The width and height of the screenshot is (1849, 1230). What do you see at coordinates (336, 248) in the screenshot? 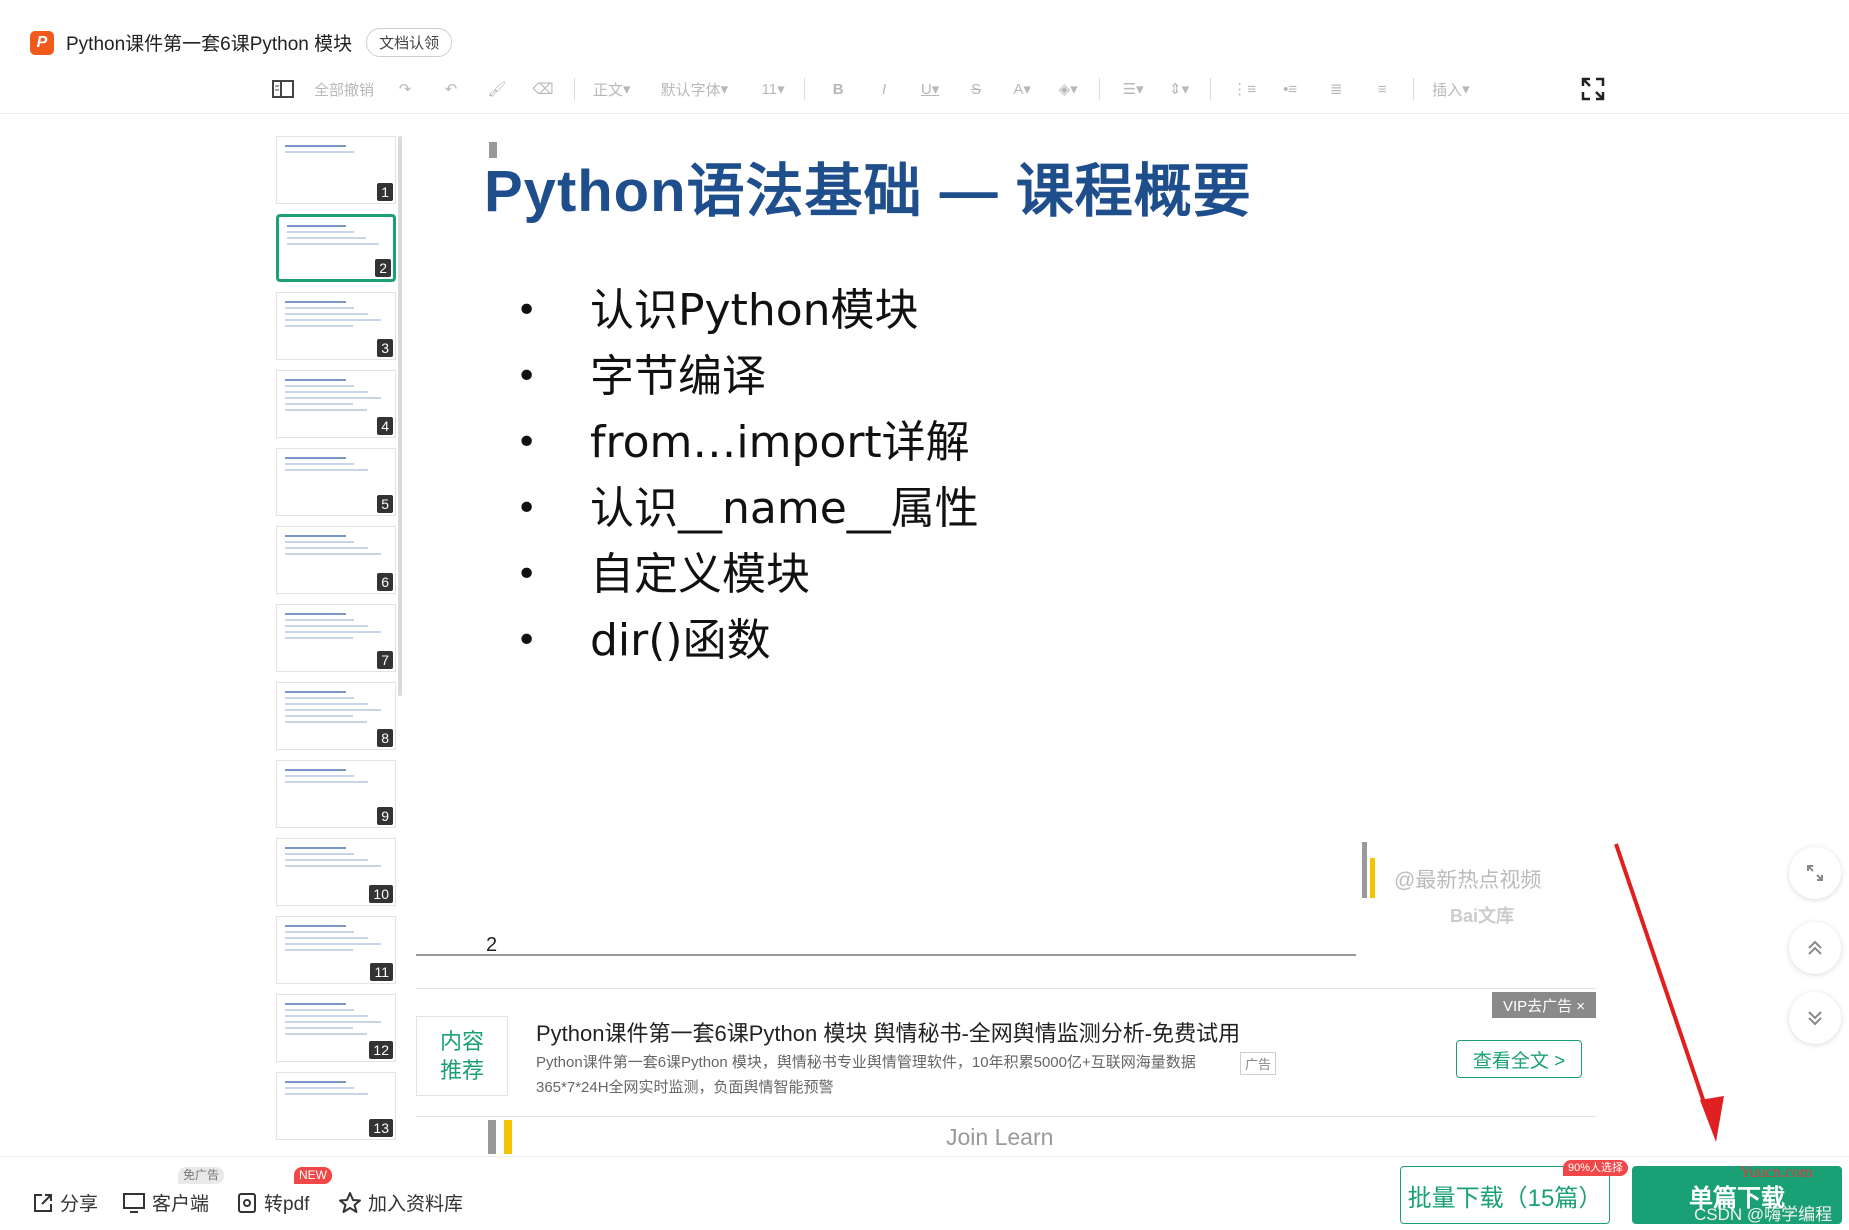
I see `slide-thumbnail: 2` at bounding box center [336, 248].